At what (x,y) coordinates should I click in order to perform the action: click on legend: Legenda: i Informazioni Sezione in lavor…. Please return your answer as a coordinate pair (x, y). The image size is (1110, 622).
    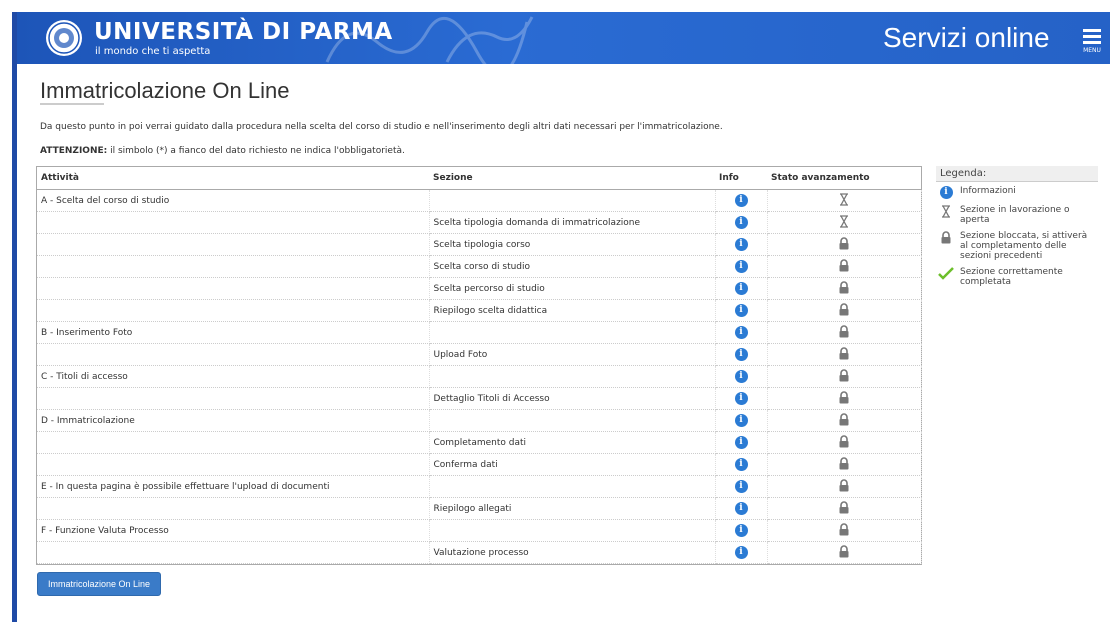
    Looking at the image, I should click on (1017, 229).